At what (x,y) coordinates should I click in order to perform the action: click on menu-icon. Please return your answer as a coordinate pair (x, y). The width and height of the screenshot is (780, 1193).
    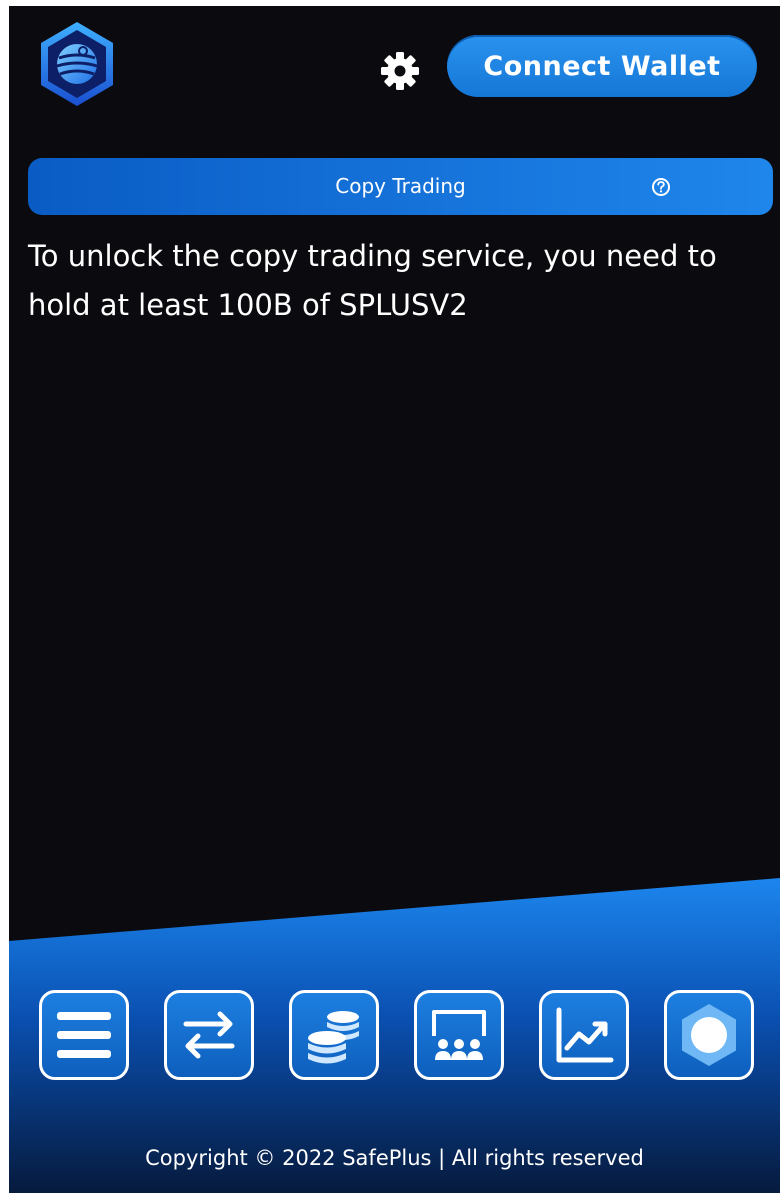
    Looking at the image, I should click on (84, 1035).